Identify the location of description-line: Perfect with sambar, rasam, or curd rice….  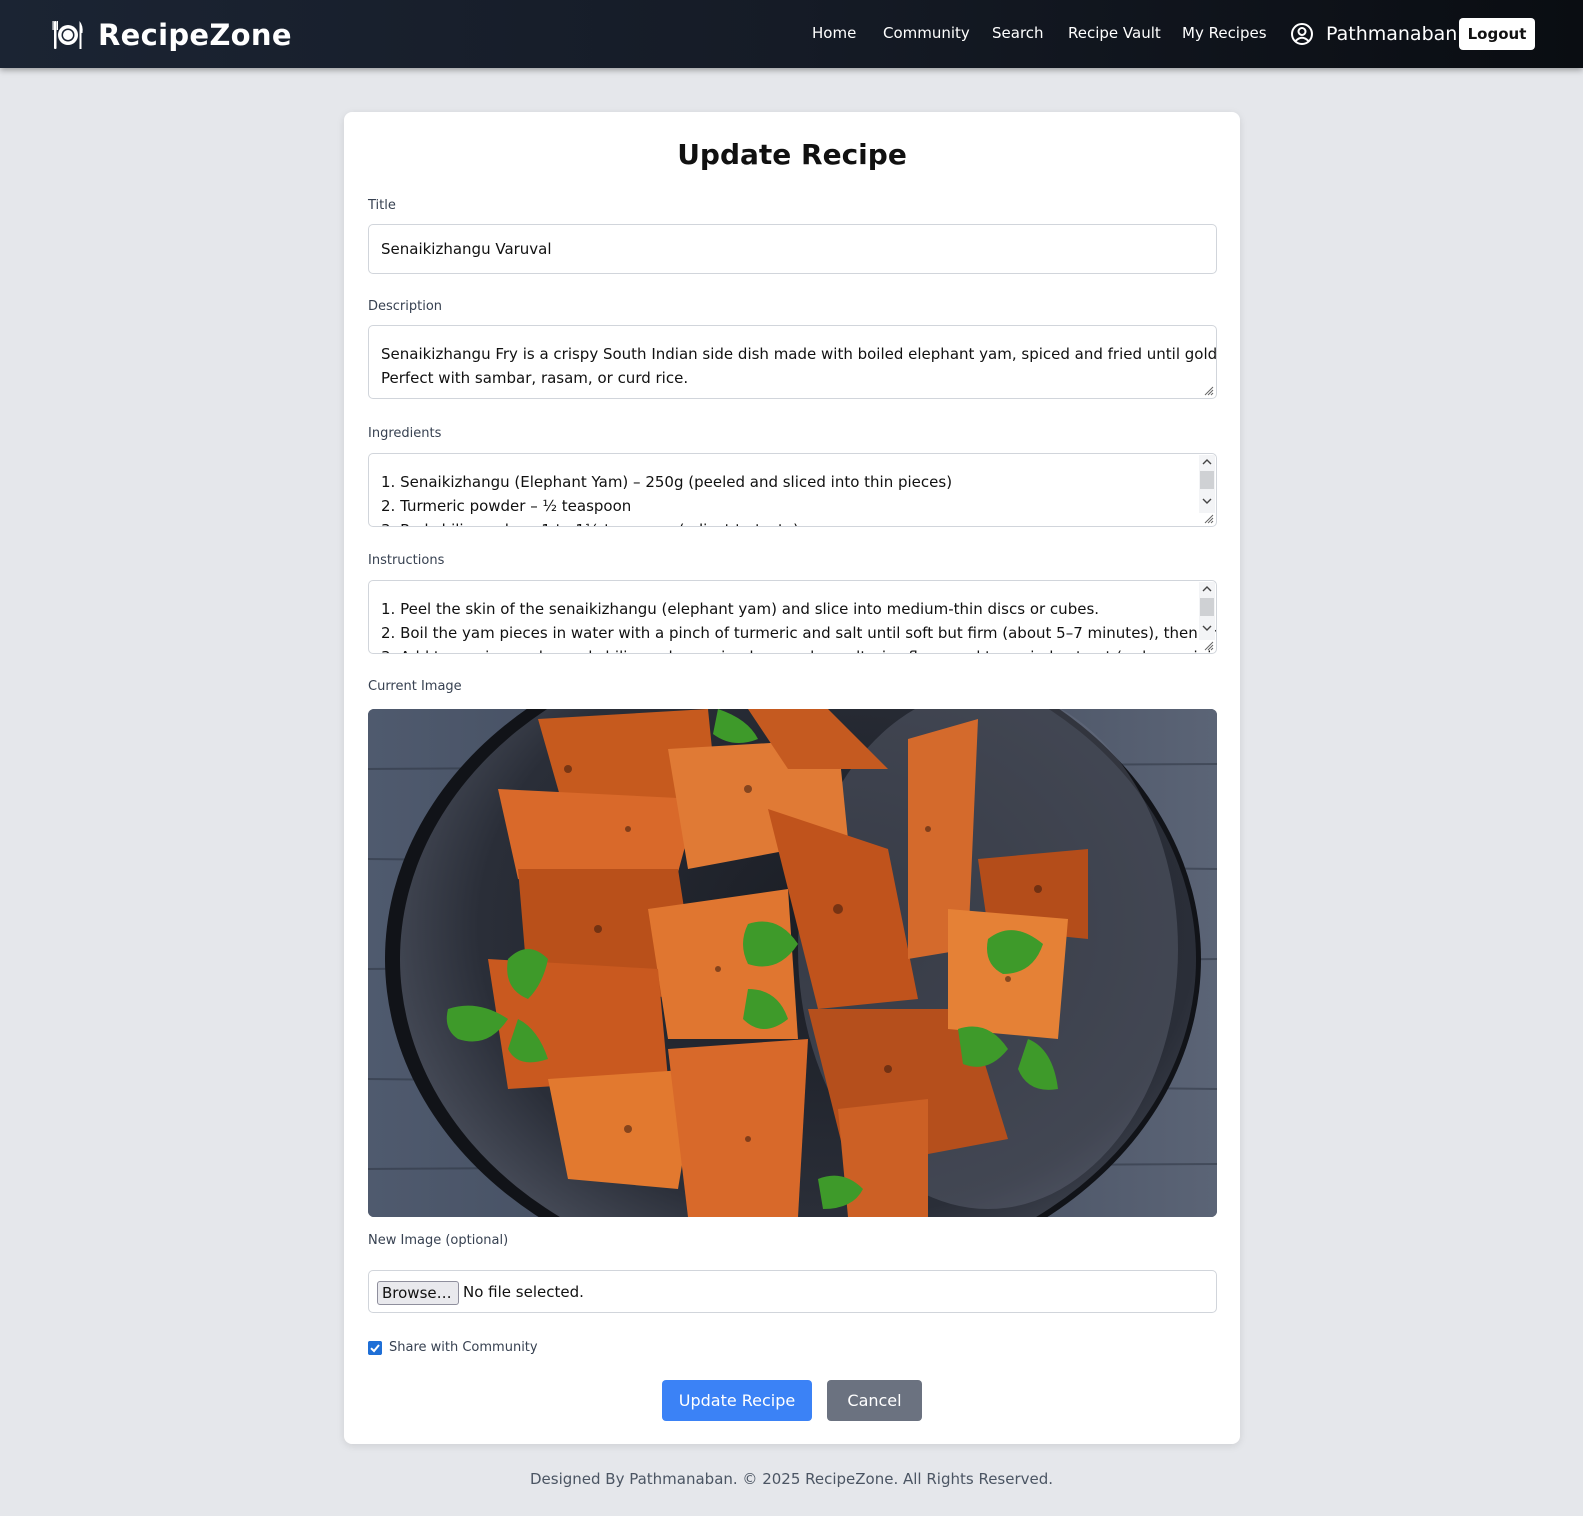
(535, 378).